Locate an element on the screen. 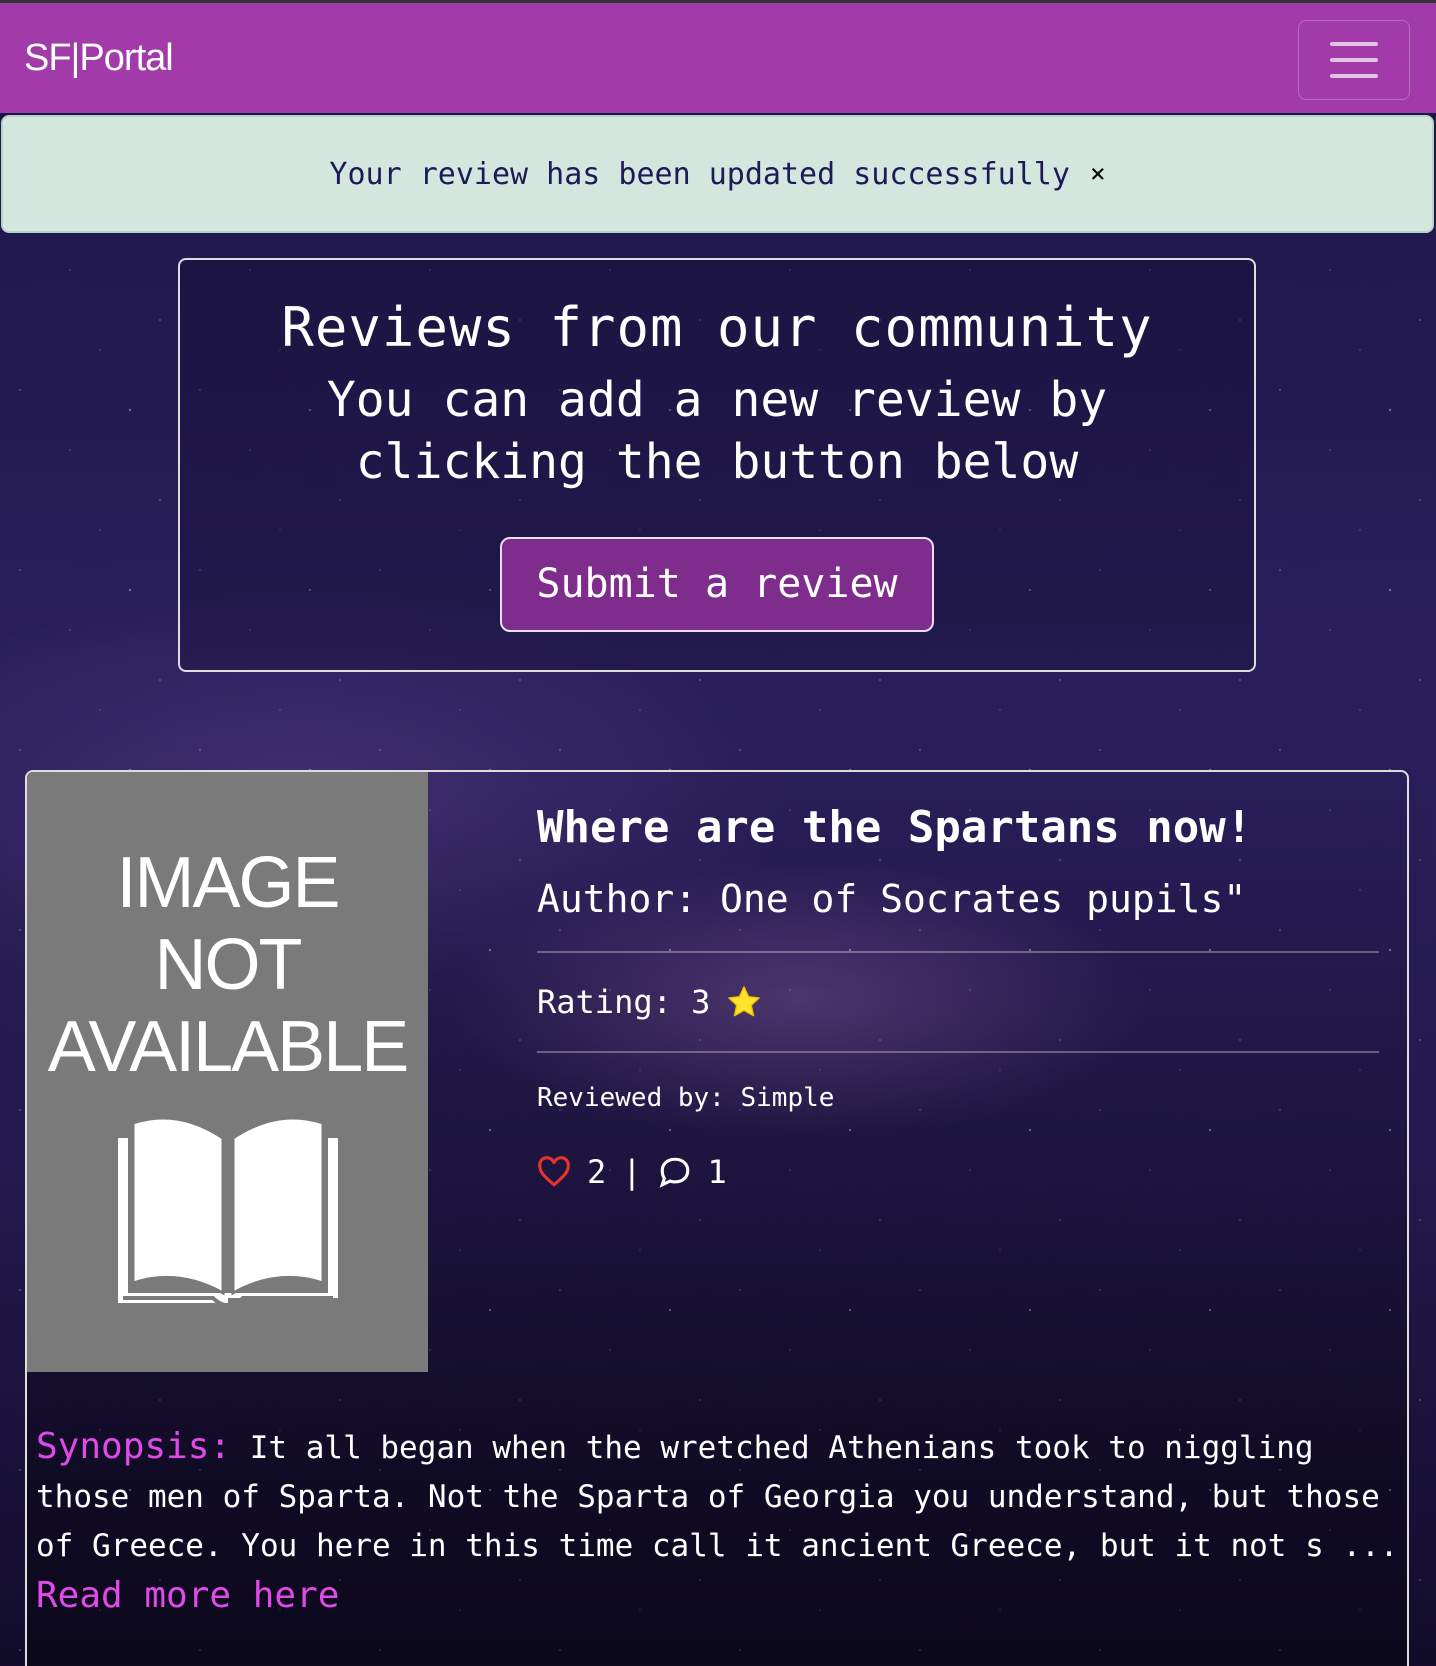 The image size is (1436, 1666). brand-logo: SF|Portal is located at coordinates (99, 58).